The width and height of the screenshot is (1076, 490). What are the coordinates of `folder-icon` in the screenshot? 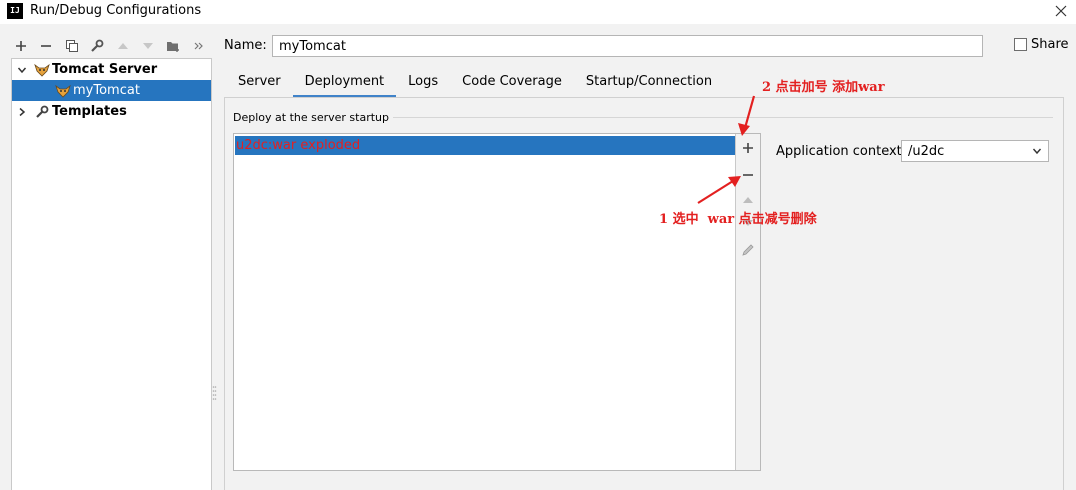 It's located at (173, 46).